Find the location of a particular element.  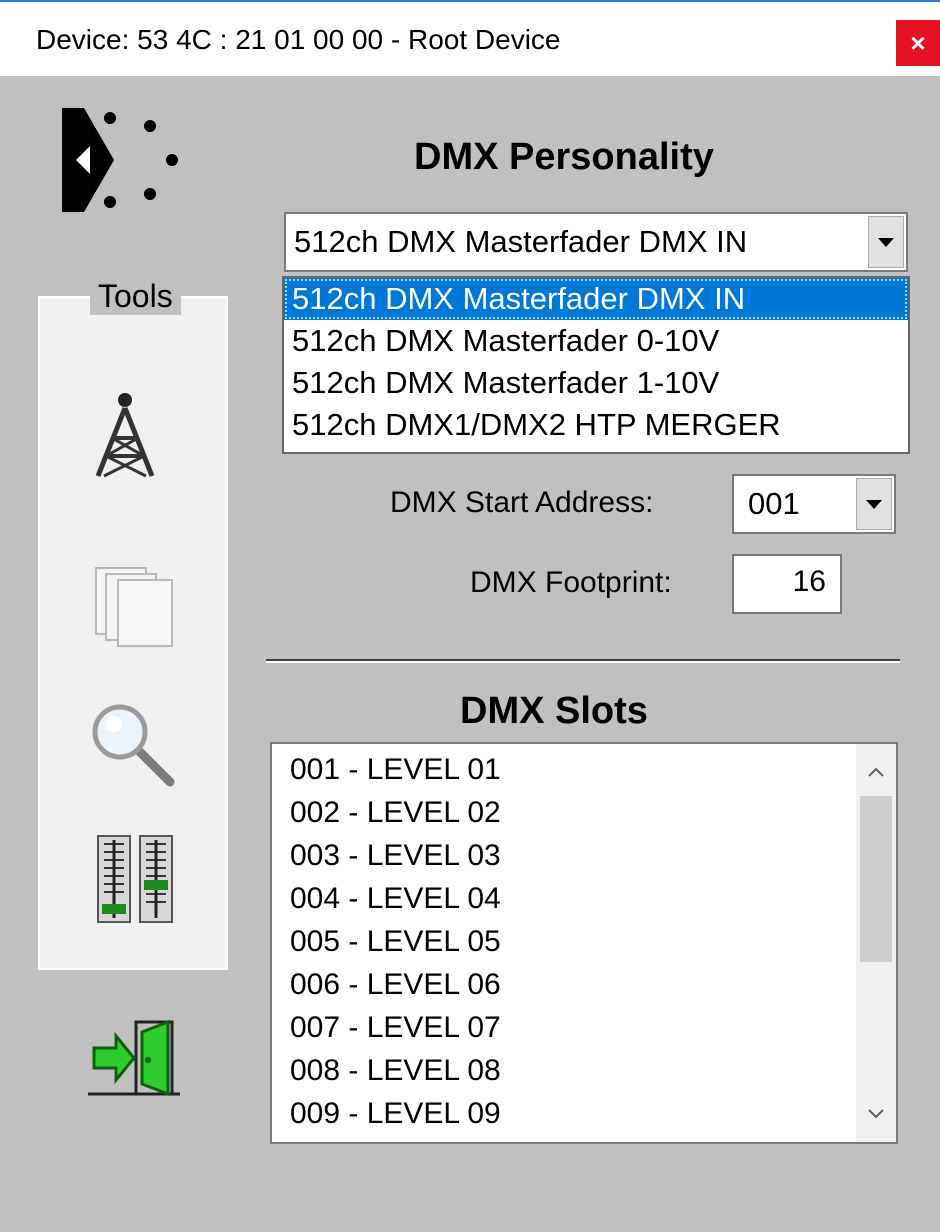

personality-option: 512ch DMX Masterfader 1-10V is located at coordinates (596, 383).